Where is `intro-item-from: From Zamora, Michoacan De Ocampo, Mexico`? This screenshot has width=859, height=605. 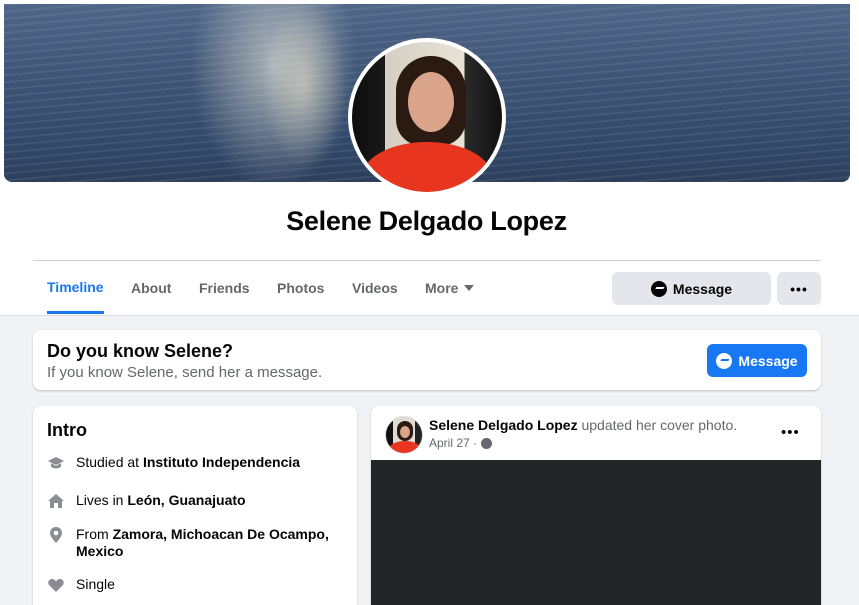 intro-item-from: From Zamora, Michoacan De Ocampo, Mexico is located at coordinates (192, 543).